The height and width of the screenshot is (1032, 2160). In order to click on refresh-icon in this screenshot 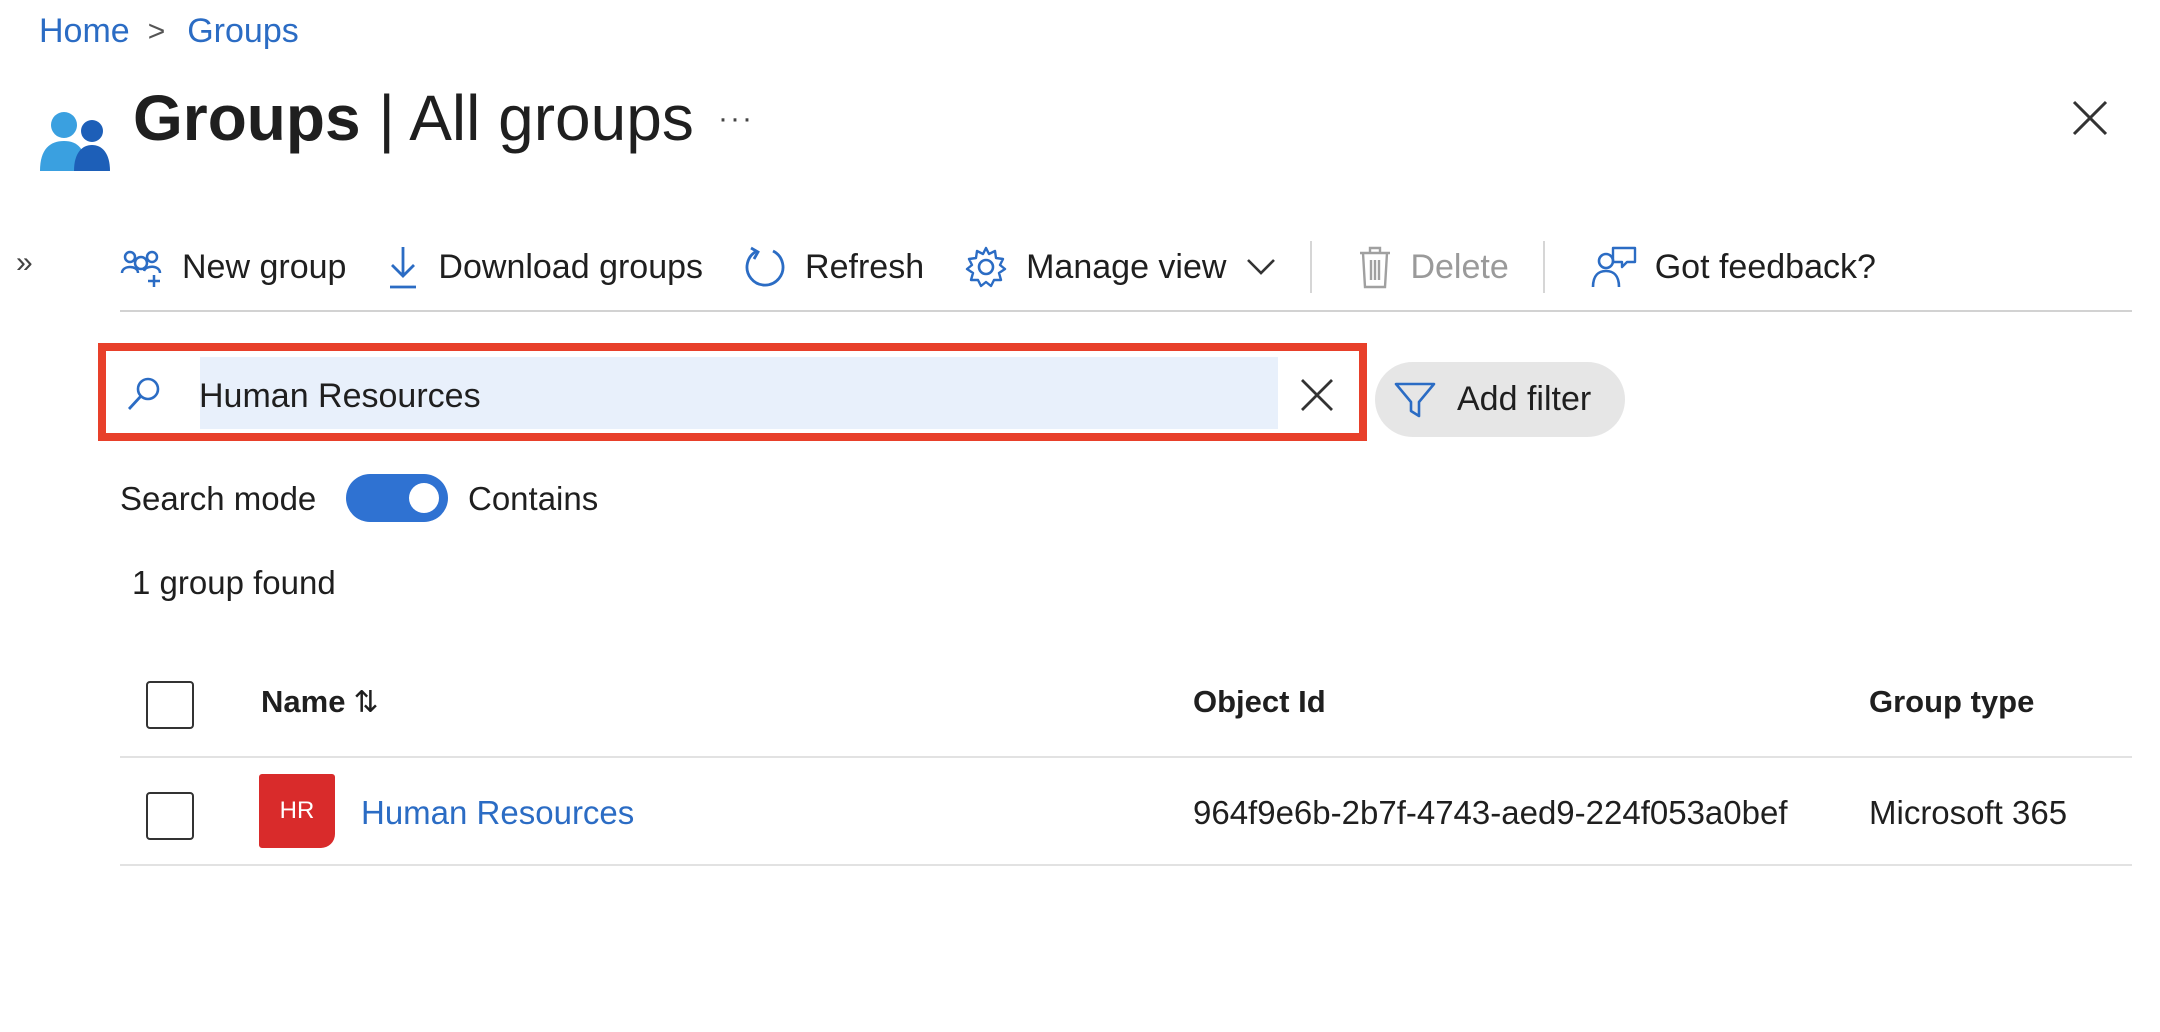, I will do `click(765, 266)`.